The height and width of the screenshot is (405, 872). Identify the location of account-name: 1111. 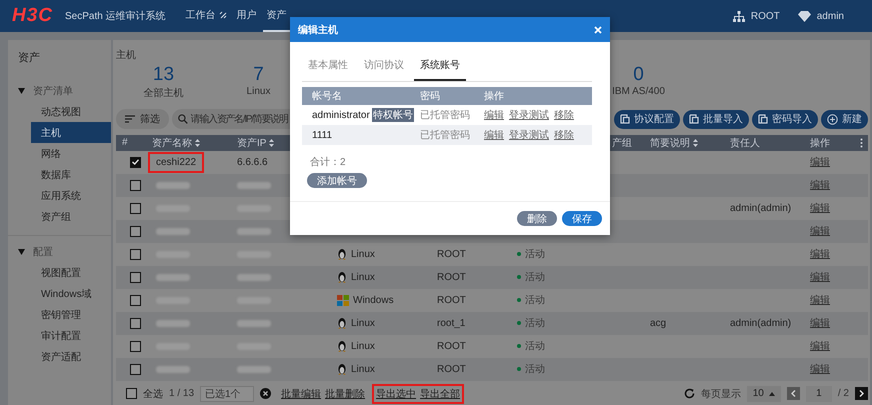
(322, 135).